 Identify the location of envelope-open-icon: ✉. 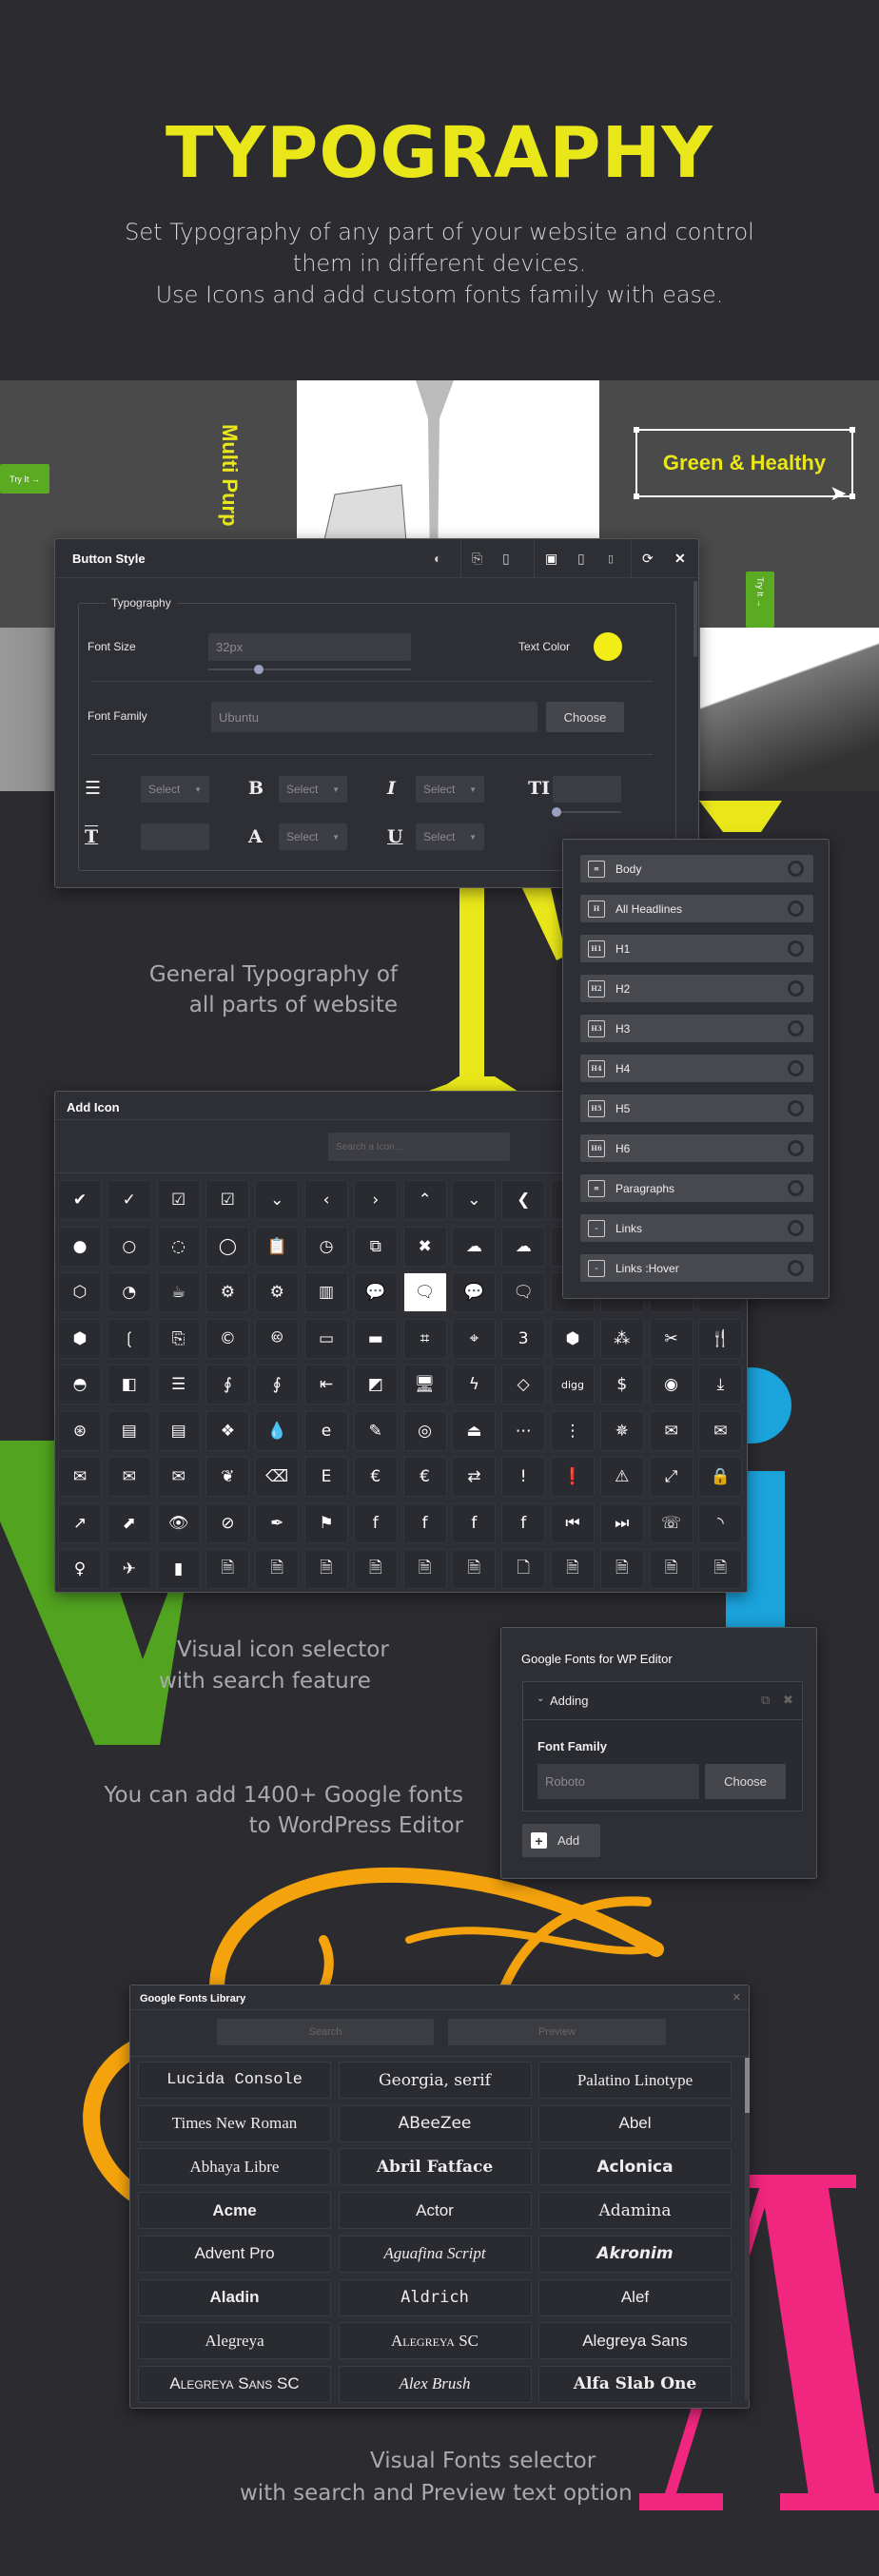
(80, 1477).